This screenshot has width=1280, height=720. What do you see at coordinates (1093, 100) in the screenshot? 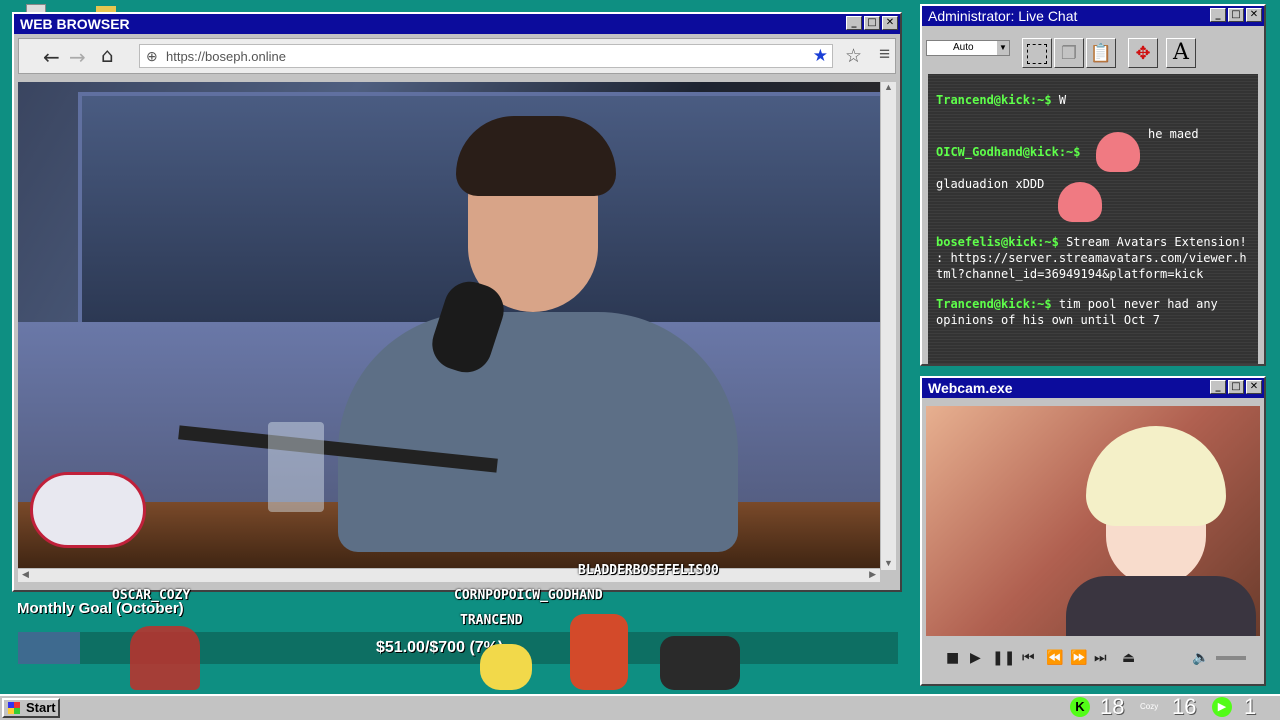
I see `chat-message: Trancend@kick:~$ W` at bounding box center [1093, 100].